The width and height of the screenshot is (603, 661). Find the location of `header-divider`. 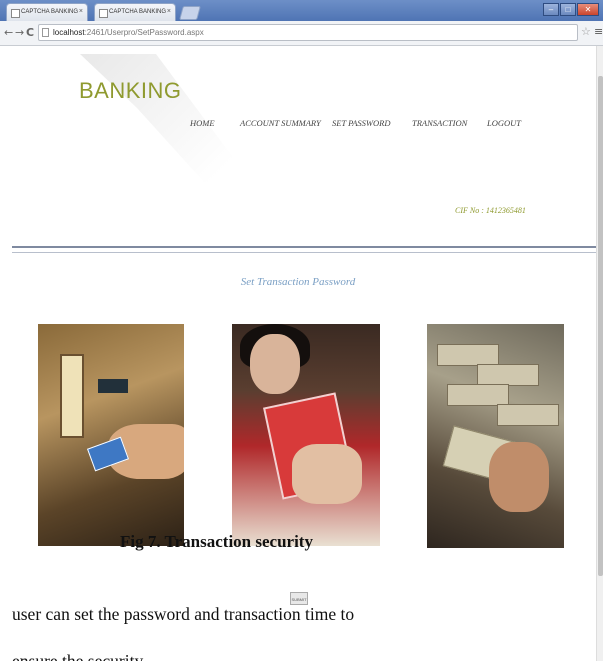

header-divider is located at coordinates (304, 247).